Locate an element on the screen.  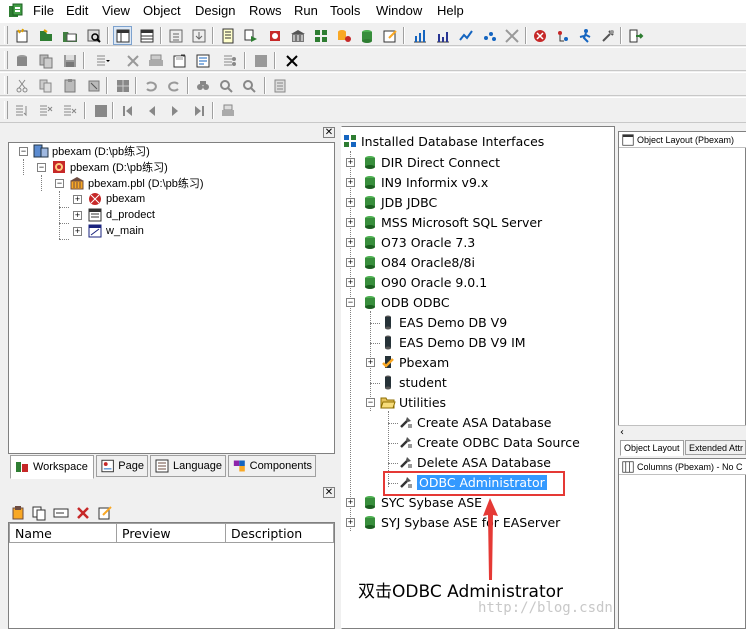
copy-list-icon is located at coordinates (38, 512).